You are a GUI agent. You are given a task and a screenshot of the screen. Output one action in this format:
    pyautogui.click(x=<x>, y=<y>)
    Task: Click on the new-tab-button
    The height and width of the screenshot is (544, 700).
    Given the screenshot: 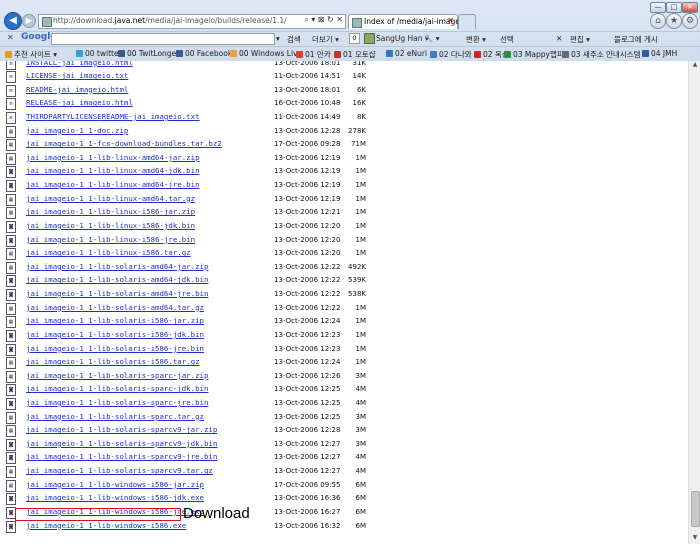 What is the action you would take?
    pyautogui.click(x=467, y=21)
    